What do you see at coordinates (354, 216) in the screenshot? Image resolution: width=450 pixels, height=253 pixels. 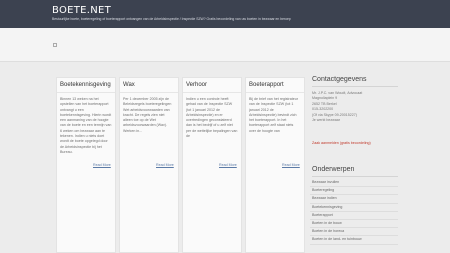 I see `topic-link: Boeterapport` at bounding box center [354, 216].